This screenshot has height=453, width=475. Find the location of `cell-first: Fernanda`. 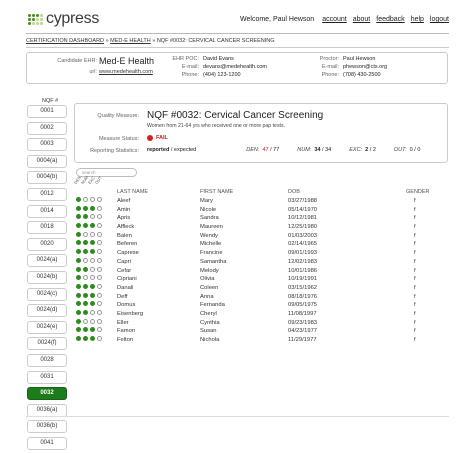

cell-first: Fernanda is located at coordinates (212, 305).